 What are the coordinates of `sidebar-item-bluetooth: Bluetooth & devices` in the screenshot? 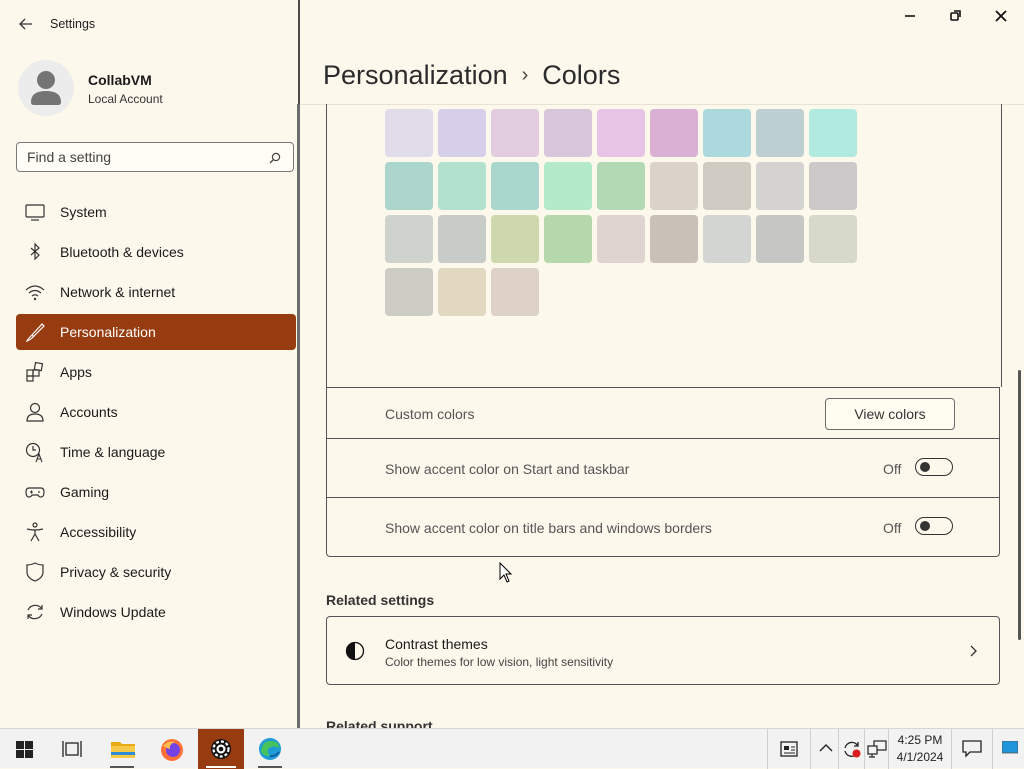 It's located at (156, 252).